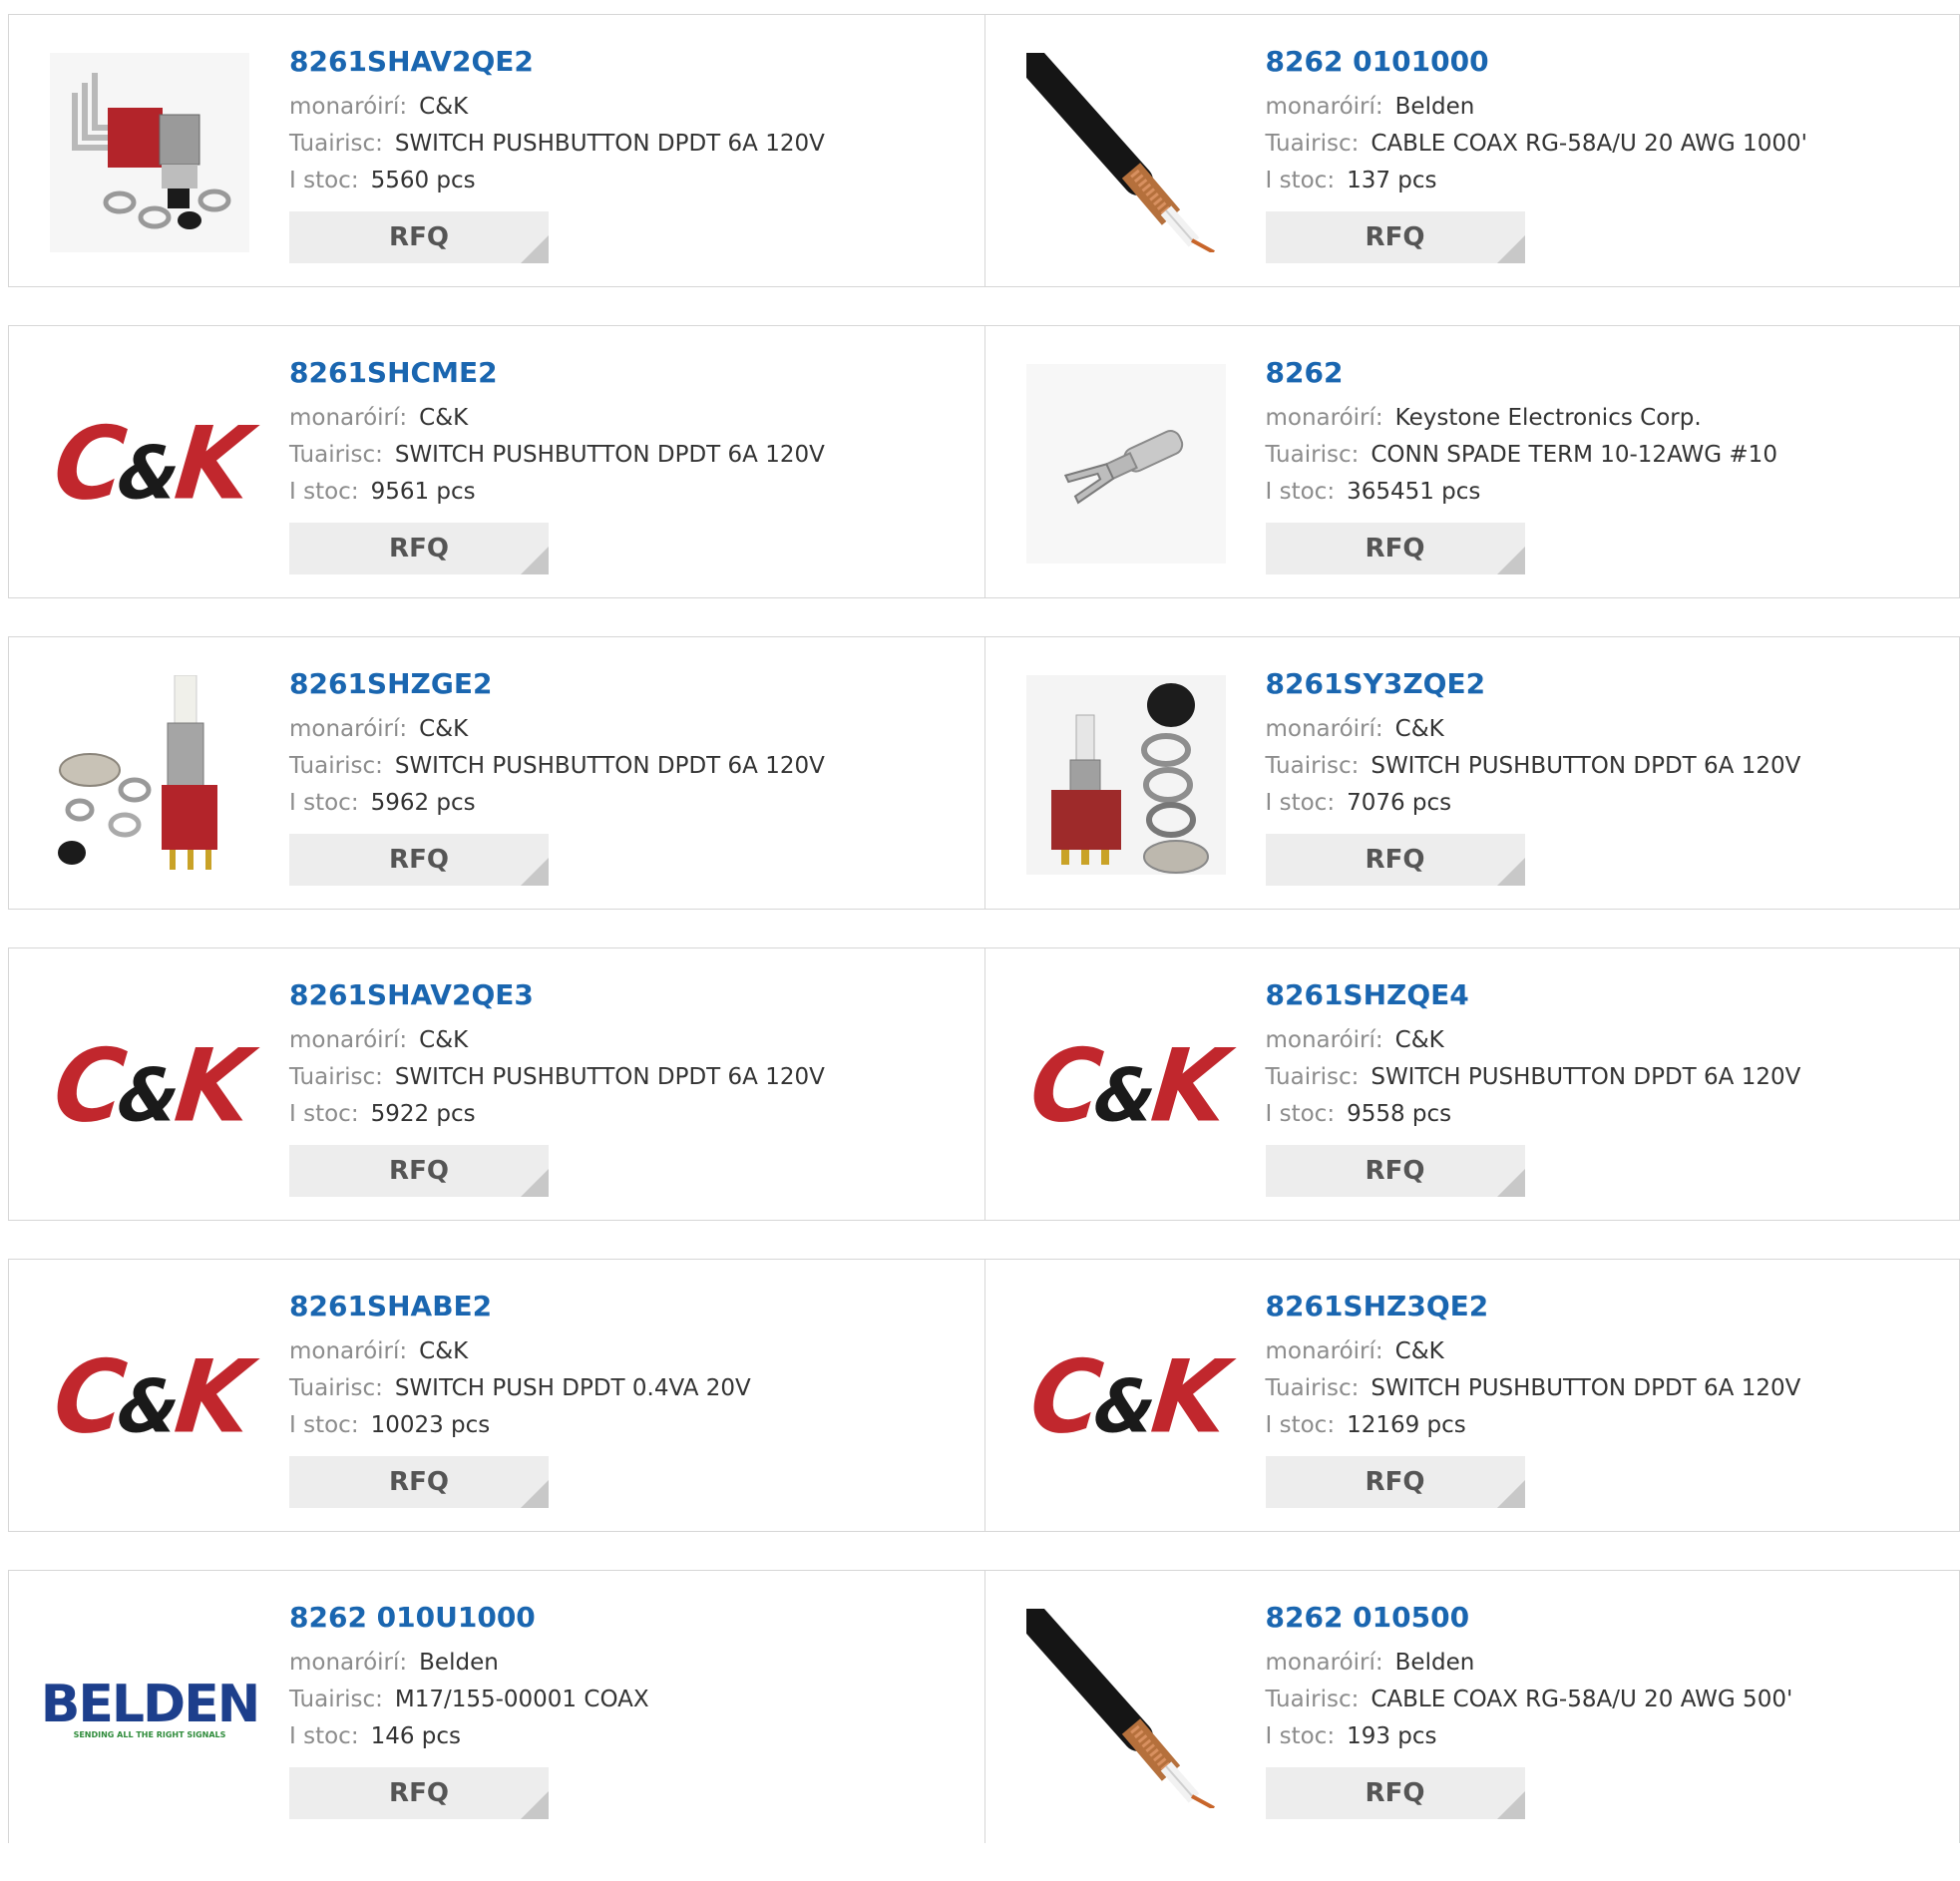  Describe the element at coordinates (520, 1425) in the screenshot. I see `stock-row: I stoc: 10023 pcs` at that location.